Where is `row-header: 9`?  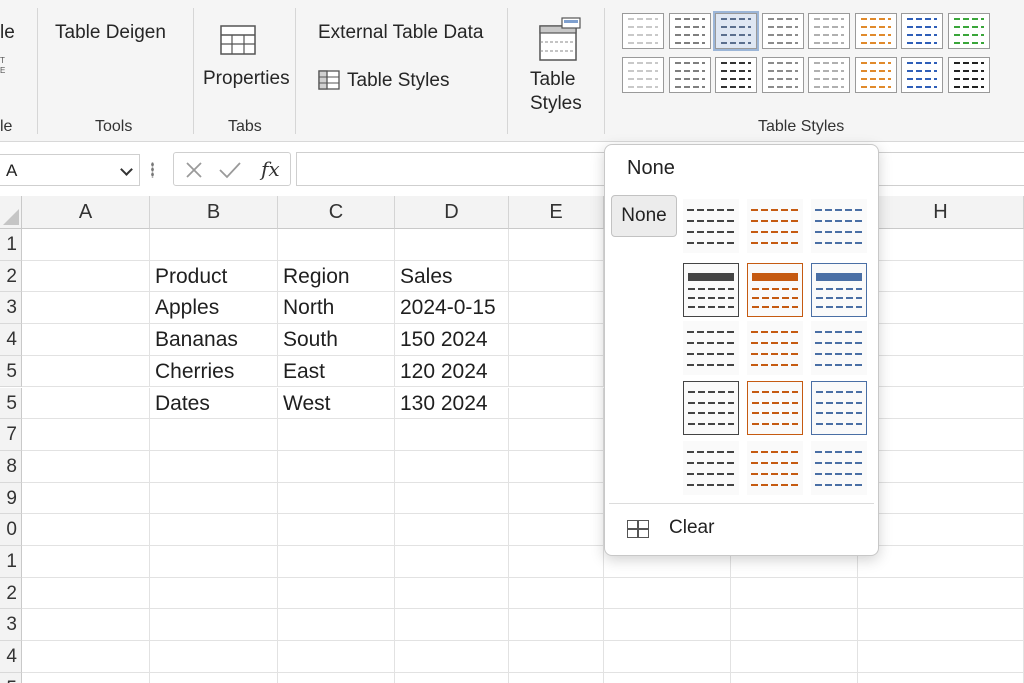
row-header: 9 is located at coordinates (11, 498).